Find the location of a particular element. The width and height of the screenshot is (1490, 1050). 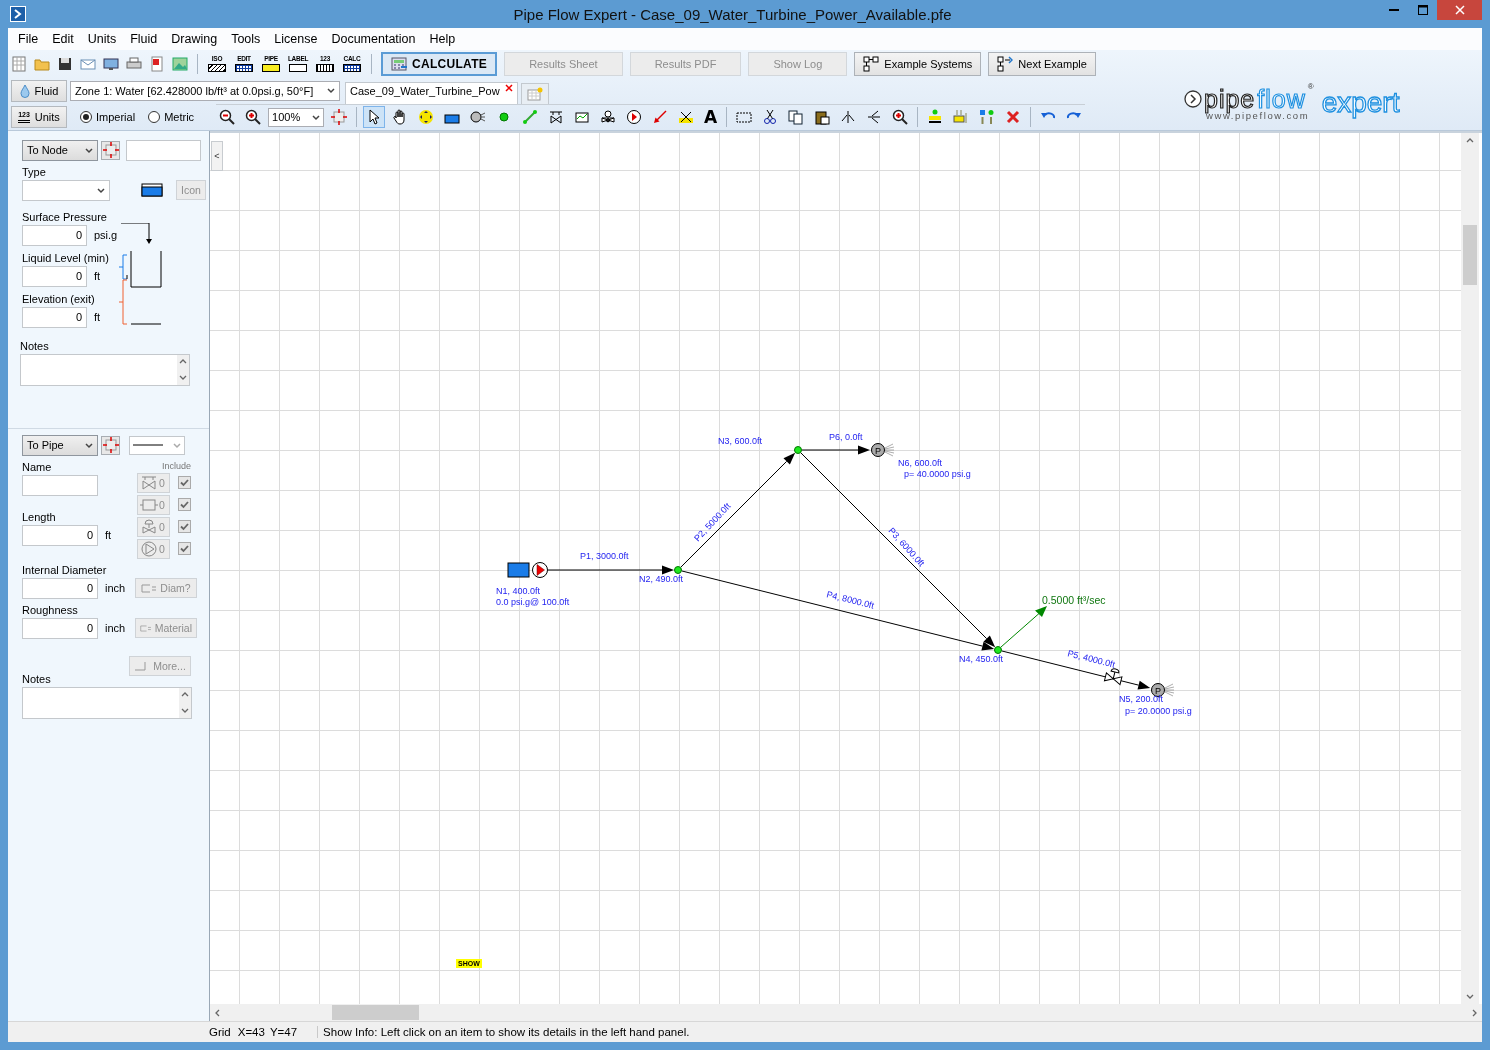

field-label: Elevation (exit) is located at coordinates (59, 299).